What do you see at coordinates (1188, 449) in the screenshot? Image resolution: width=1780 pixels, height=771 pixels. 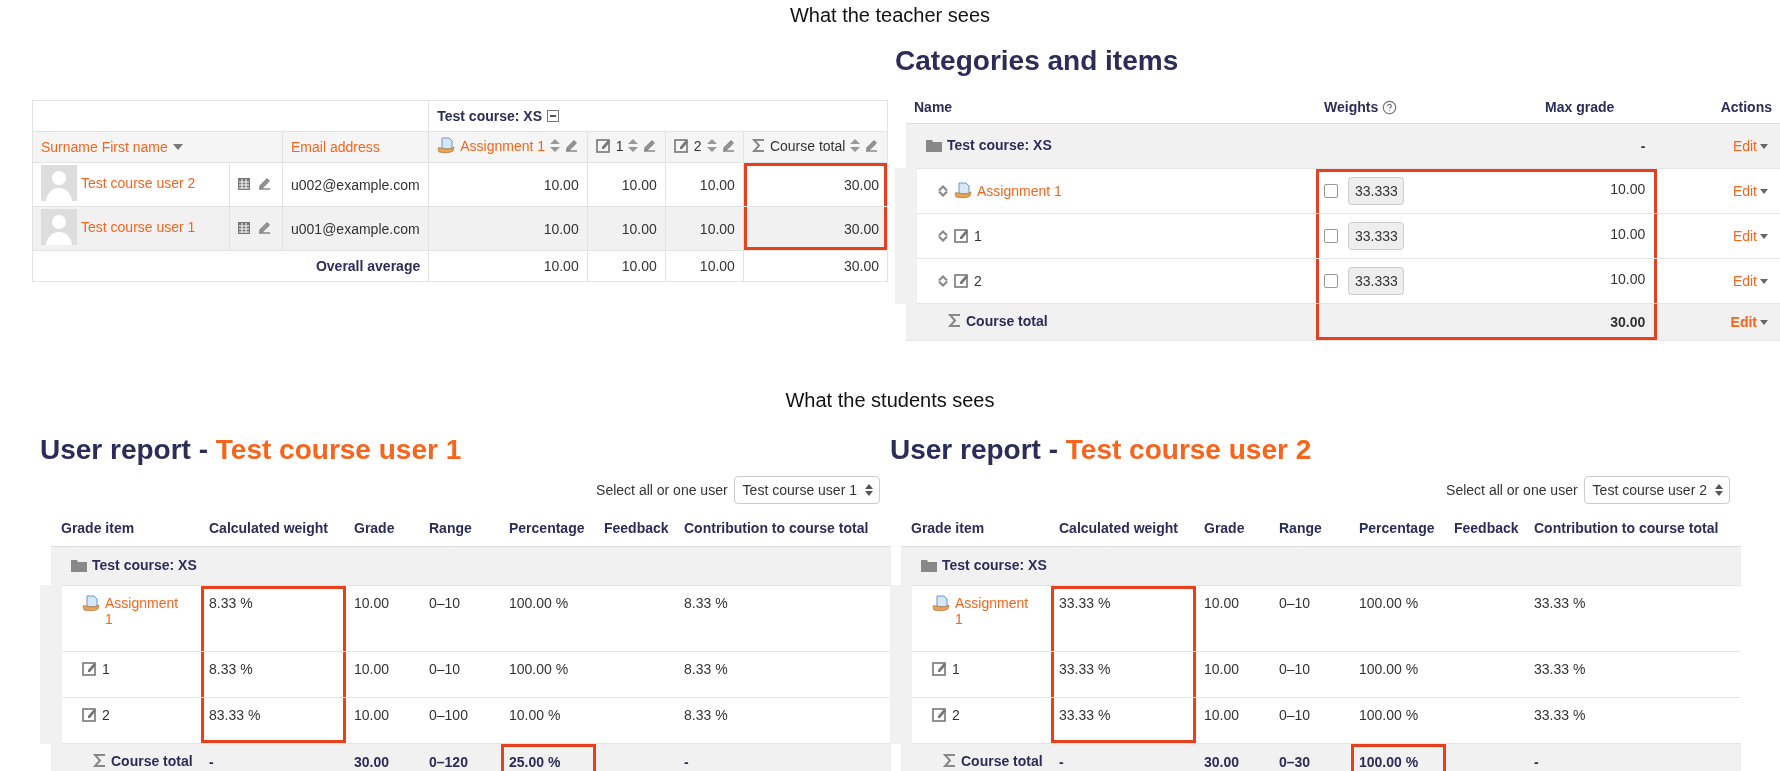 I see `user-name: Test course user 2` at bounding box center [1188, 449].